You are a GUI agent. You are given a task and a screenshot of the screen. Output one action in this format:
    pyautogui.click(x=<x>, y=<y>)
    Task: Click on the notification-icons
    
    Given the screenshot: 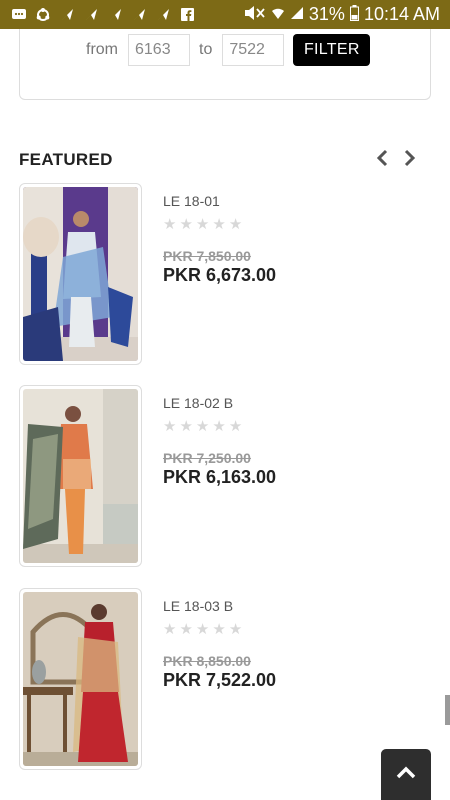 What is the action you would take?
    pyautogui.click(x=97, y=14)
    